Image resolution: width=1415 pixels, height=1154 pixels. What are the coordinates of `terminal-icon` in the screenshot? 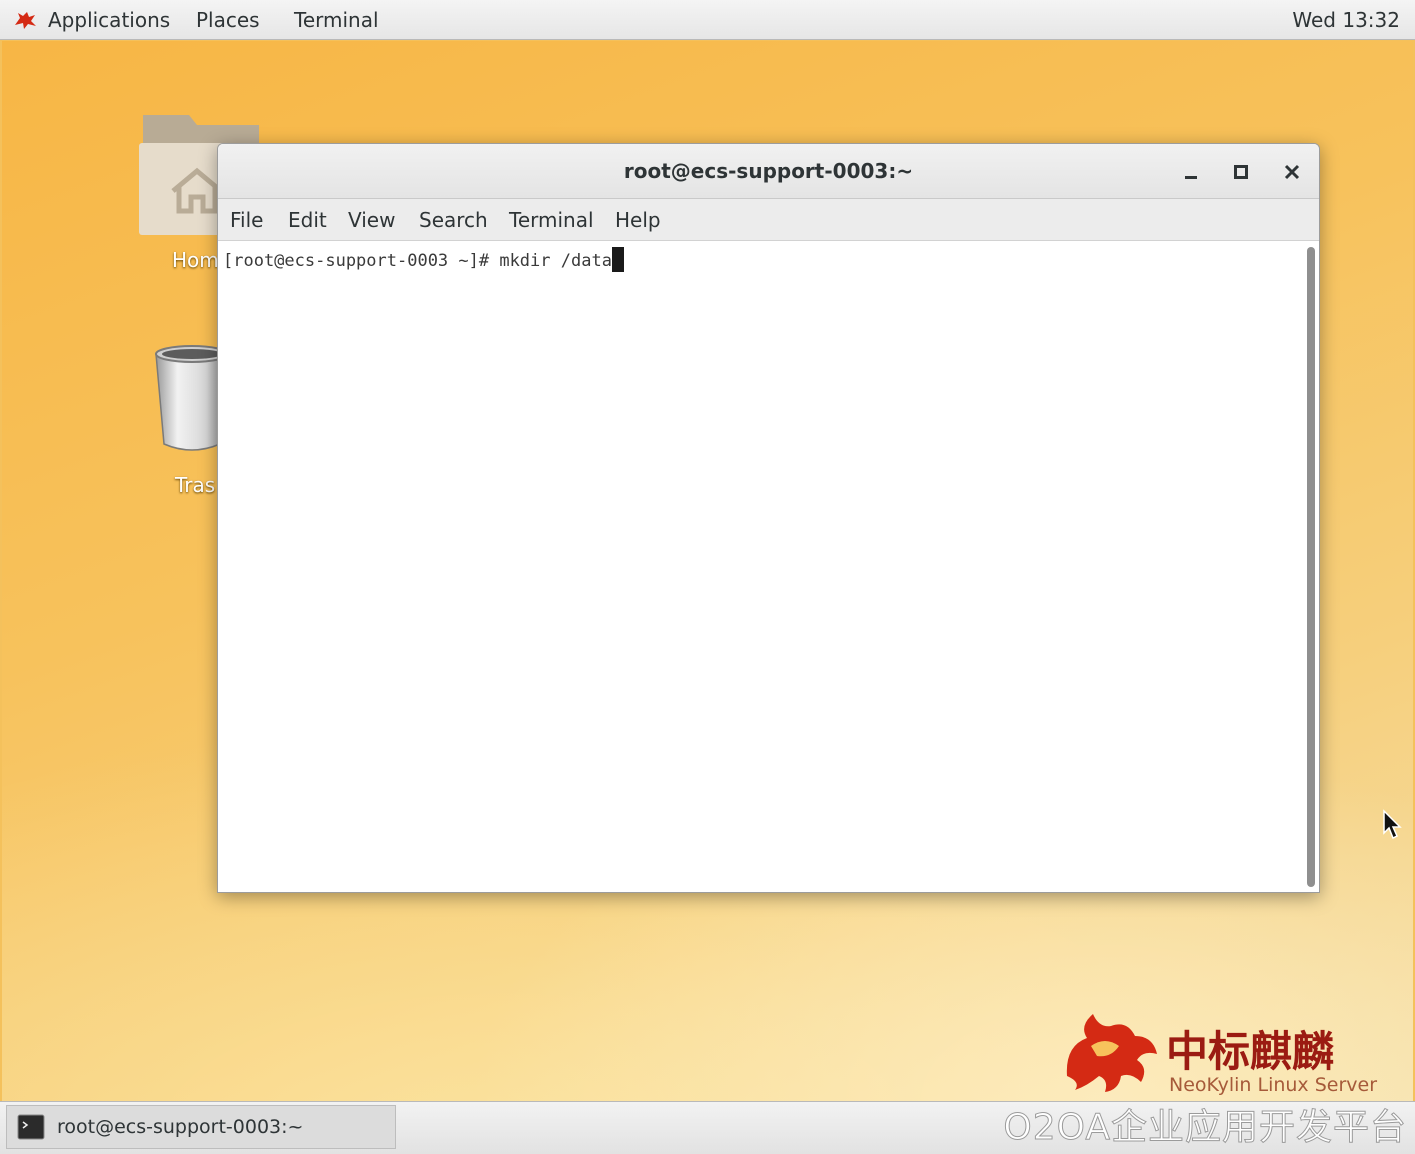 It's located at (31, 1127).